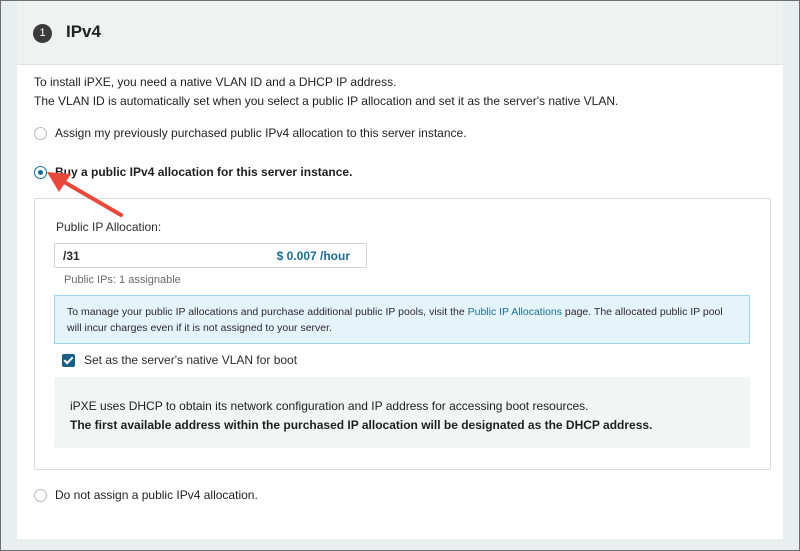  Describe the element at coordinates (122, 280) in the screenshot. I see `assignable-ips-hint: Public IPs: 1 assignable` at that location.